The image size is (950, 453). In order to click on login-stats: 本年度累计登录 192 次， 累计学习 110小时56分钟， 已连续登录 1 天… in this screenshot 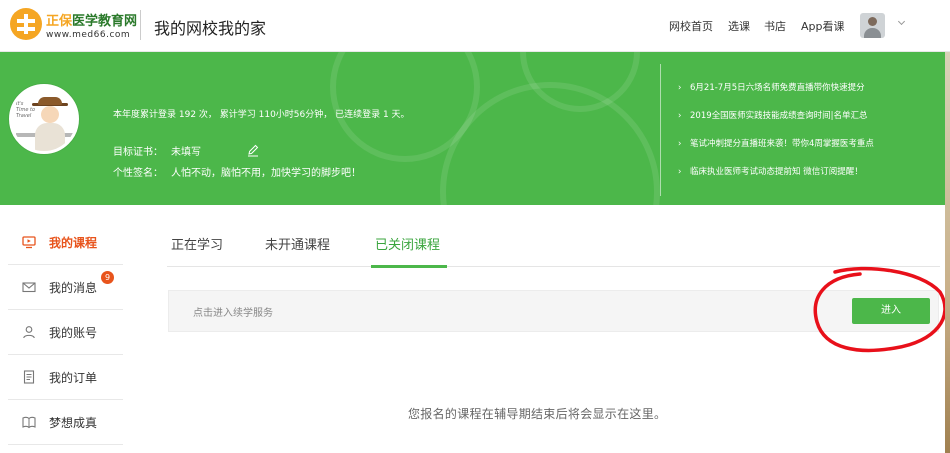, I will do `click(261, 115)`.